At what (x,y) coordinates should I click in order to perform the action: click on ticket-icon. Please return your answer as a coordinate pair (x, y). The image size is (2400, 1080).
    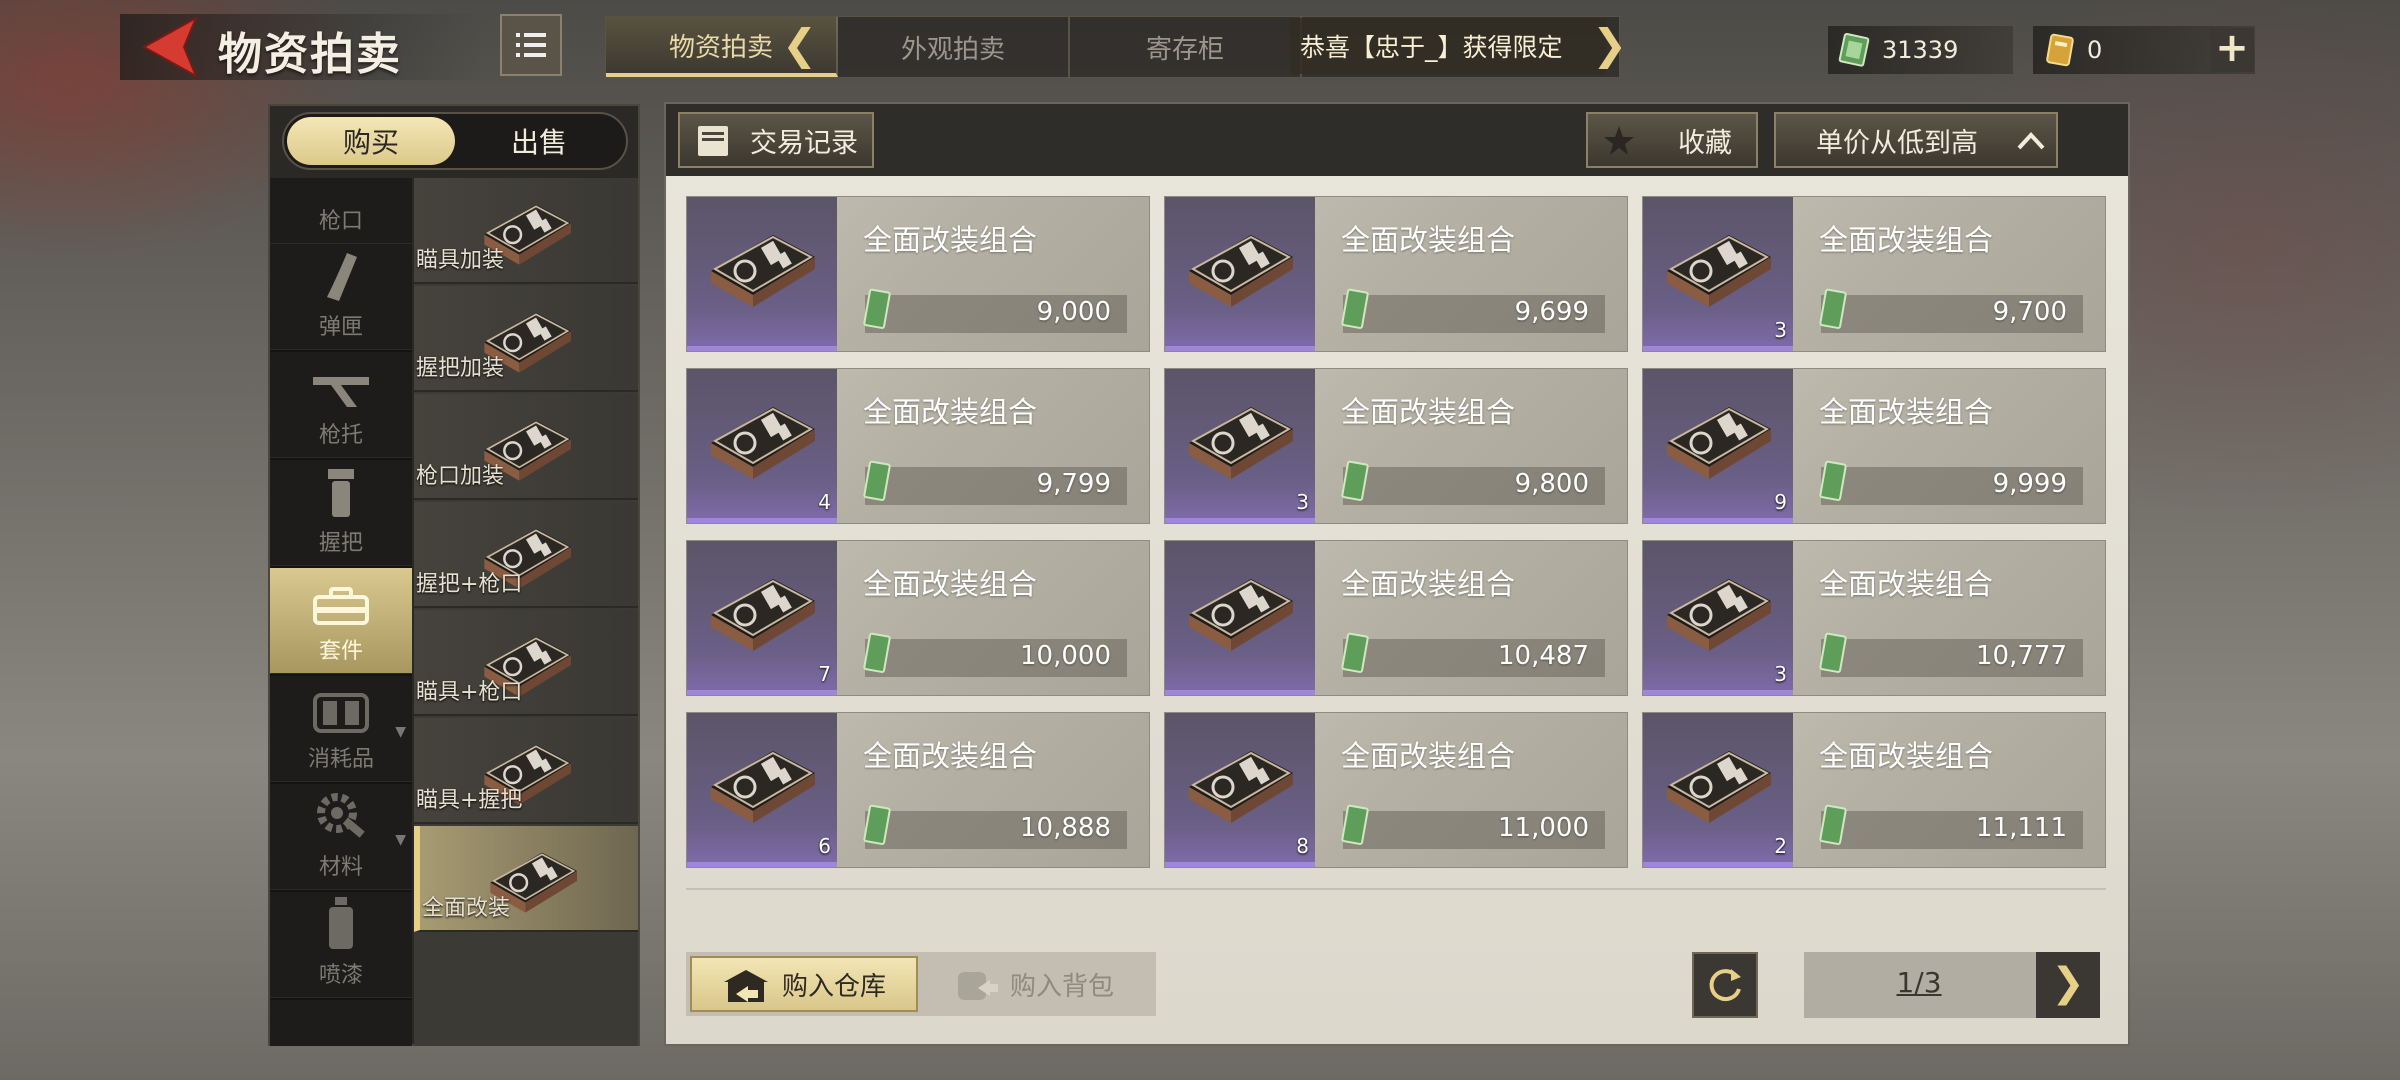
    Looking at the image, I should click on (2060, 50).